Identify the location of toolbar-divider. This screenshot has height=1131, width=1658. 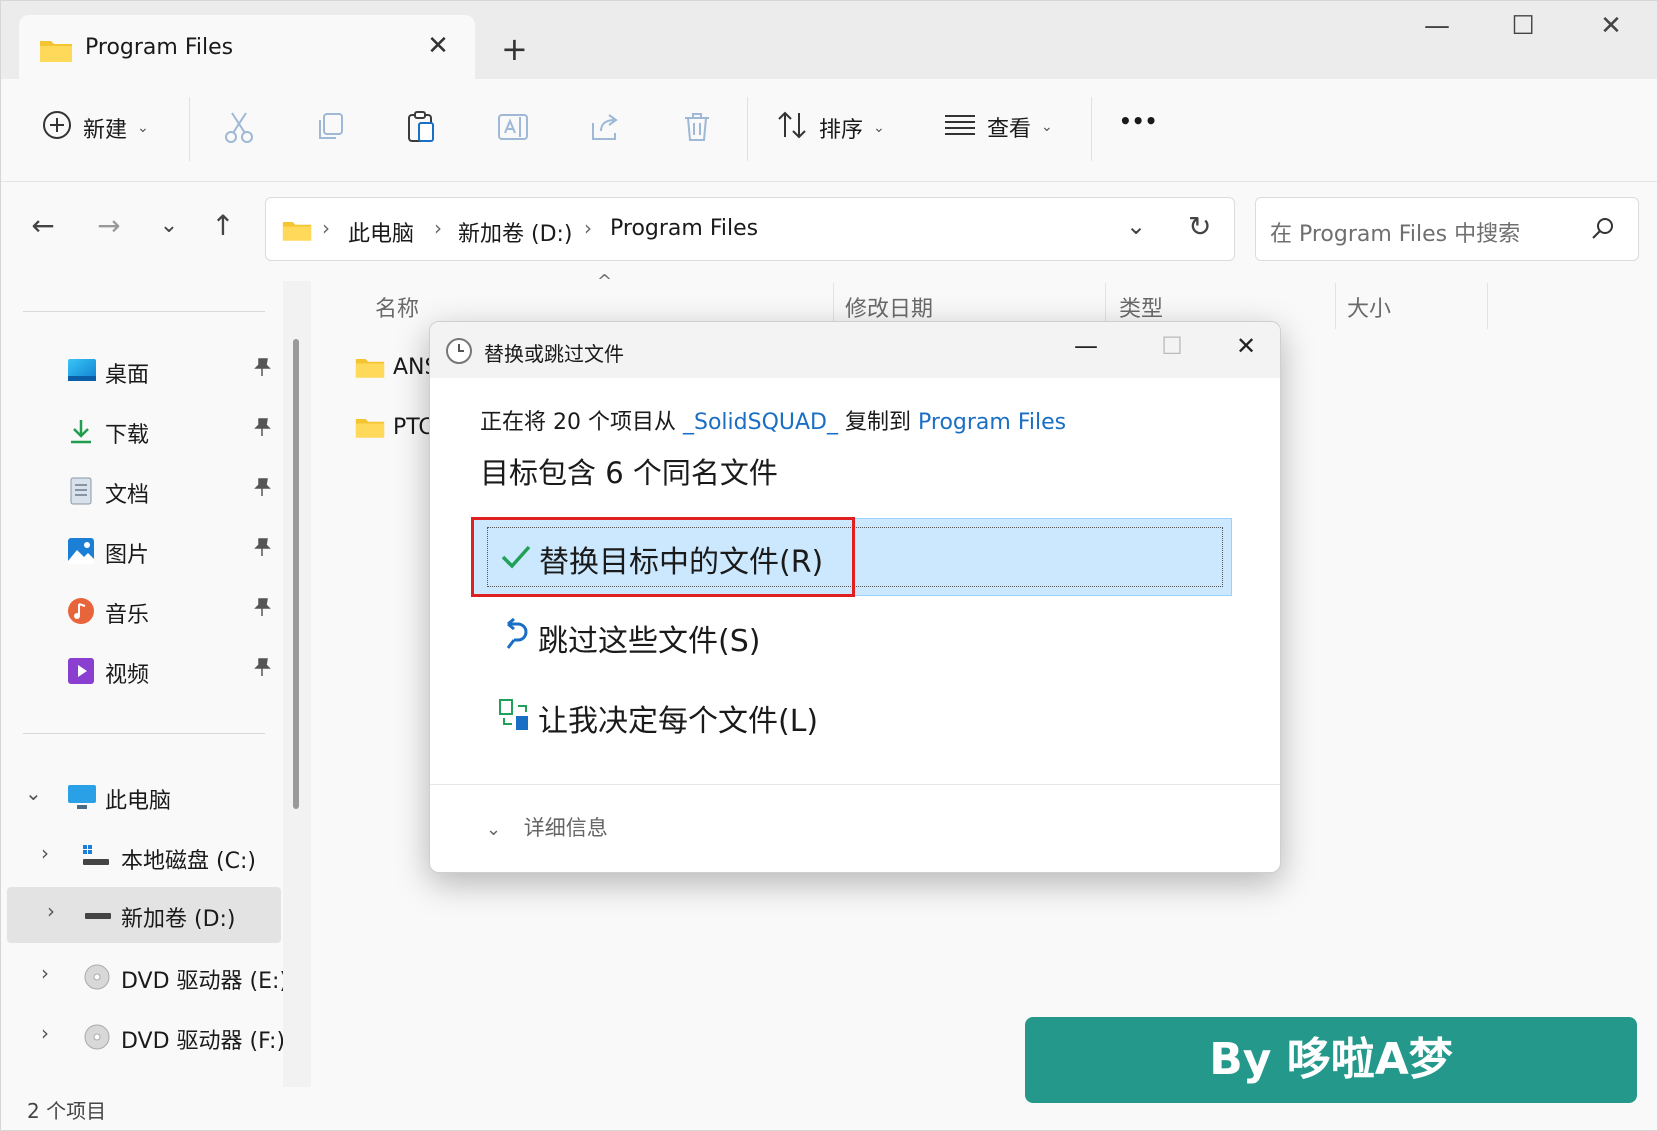
(747, 129).